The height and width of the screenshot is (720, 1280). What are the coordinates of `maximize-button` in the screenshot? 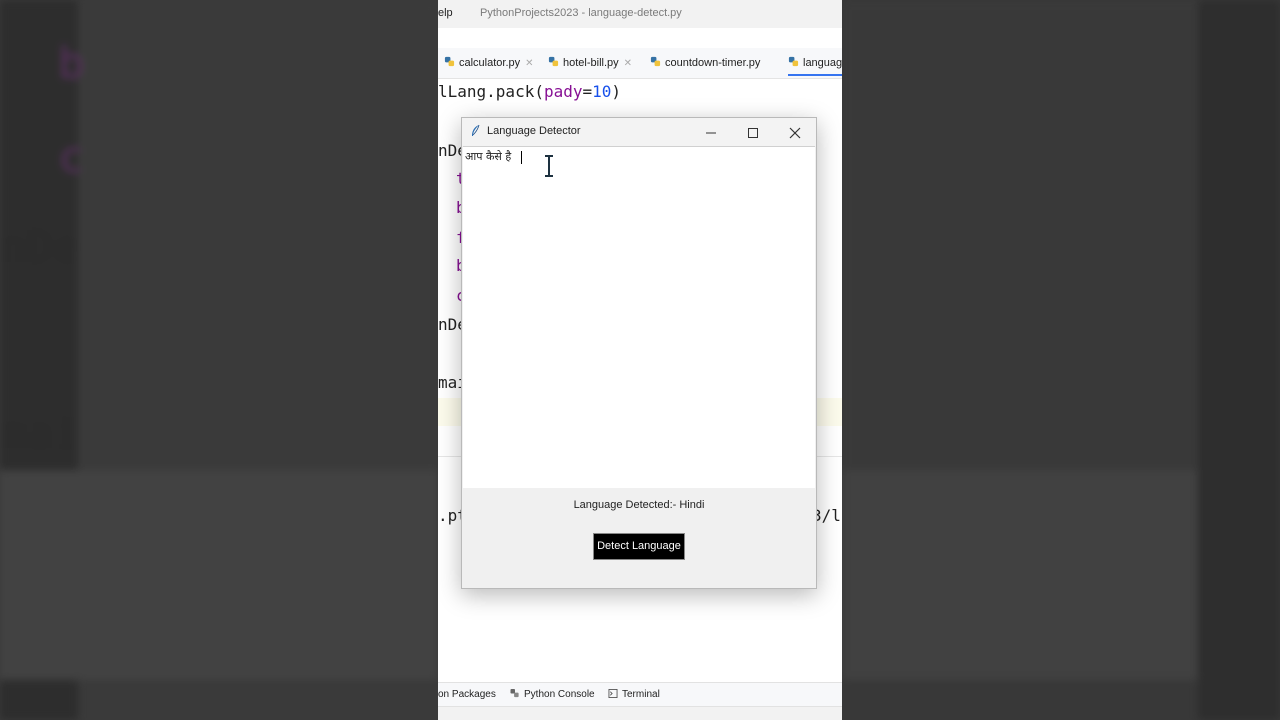 It's located at (753, 132).